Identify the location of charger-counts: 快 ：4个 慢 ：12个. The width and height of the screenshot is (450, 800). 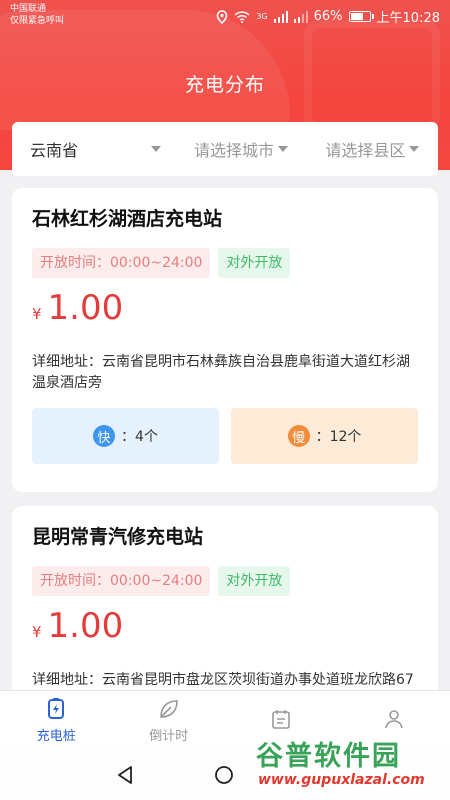
(225, 450).